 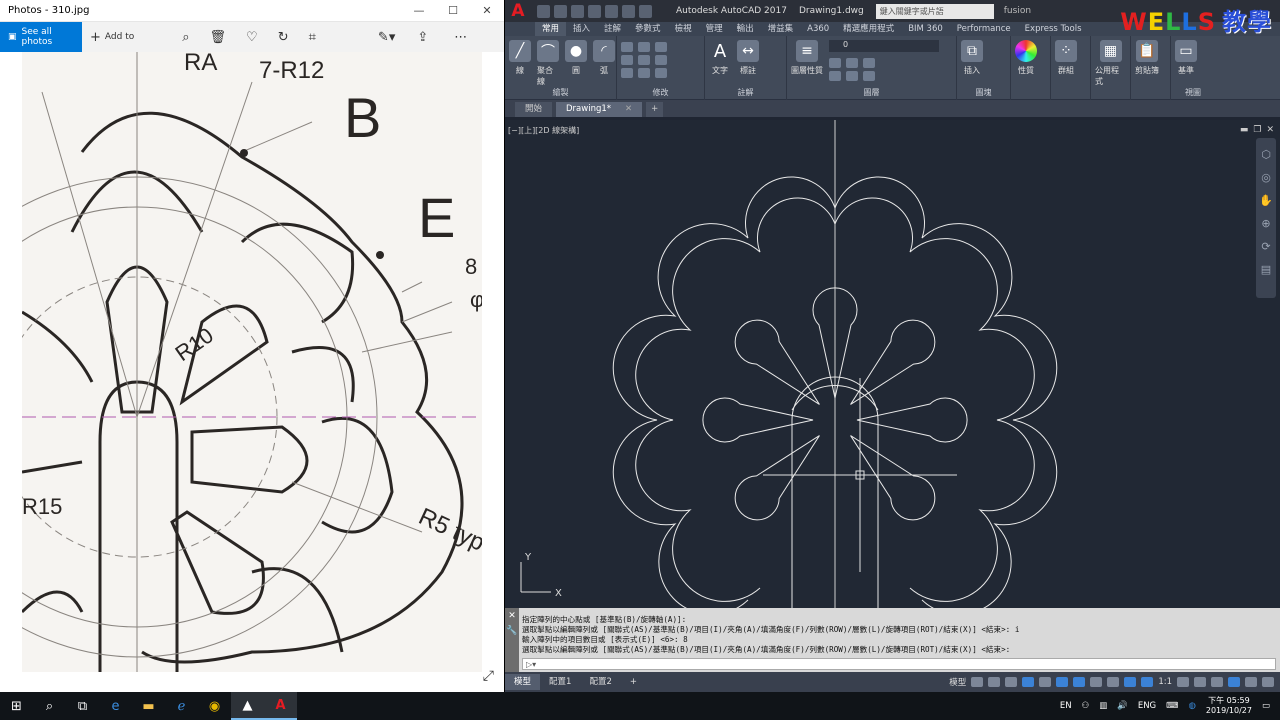 I want to click on redo-icon, so click(x=645, y=11).